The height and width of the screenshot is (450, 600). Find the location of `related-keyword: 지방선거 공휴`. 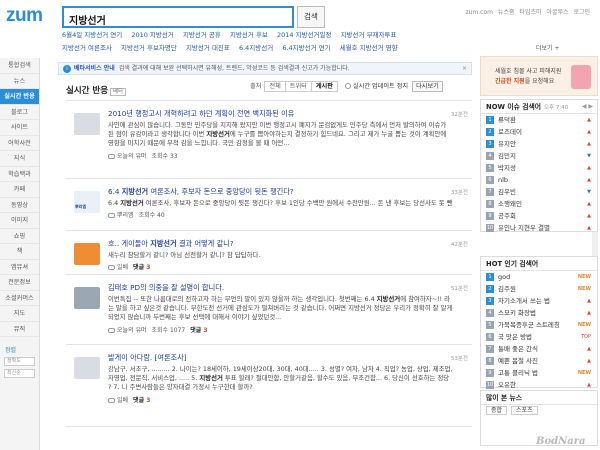

related-keyword: 지방선거 공휴 is located at coordinates (202, 35).